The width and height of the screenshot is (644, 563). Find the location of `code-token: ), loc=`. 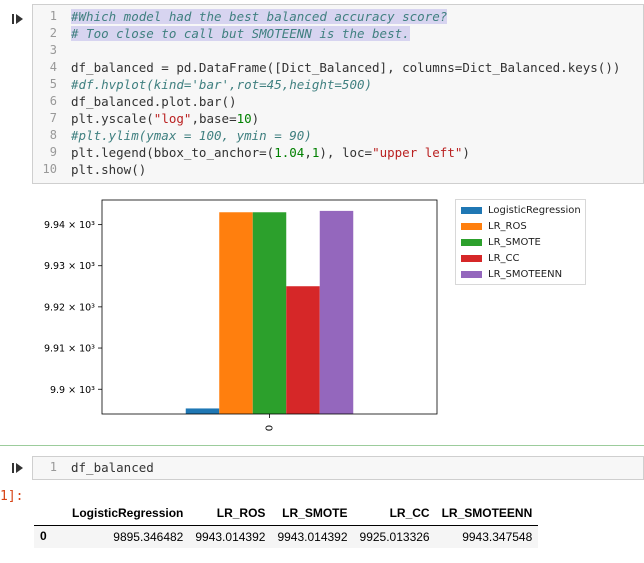

code-token: ), loc= is located at coordinates (346, 152).